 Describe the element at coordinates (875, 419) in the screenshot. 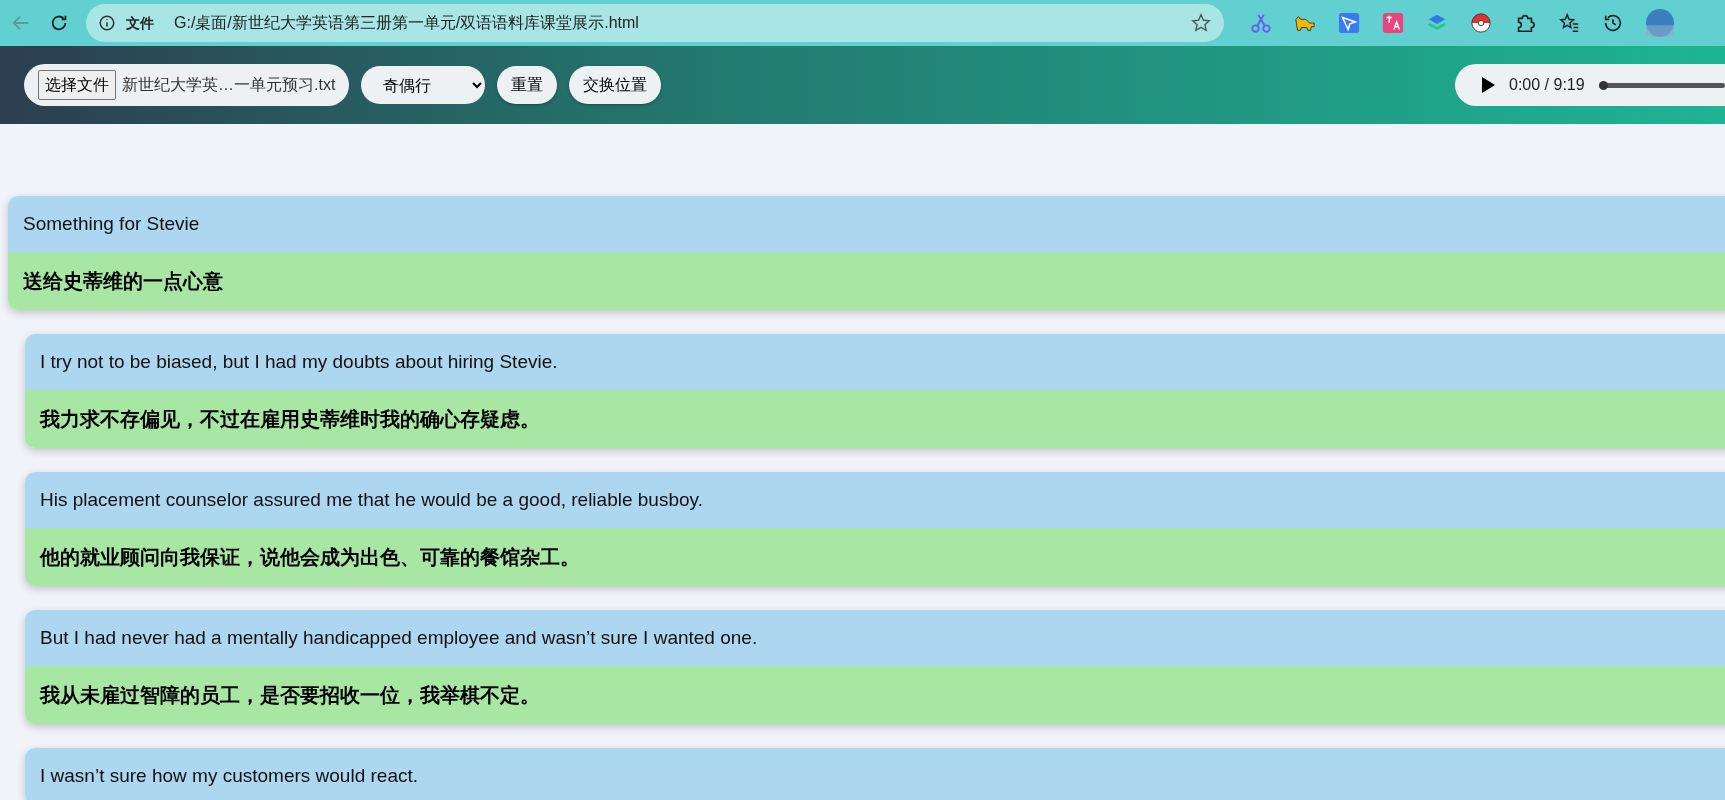

I see `chinese-text: 我力求不存偏见，不过在雇用史蒂维时我的确心存疑虑。` at that location.